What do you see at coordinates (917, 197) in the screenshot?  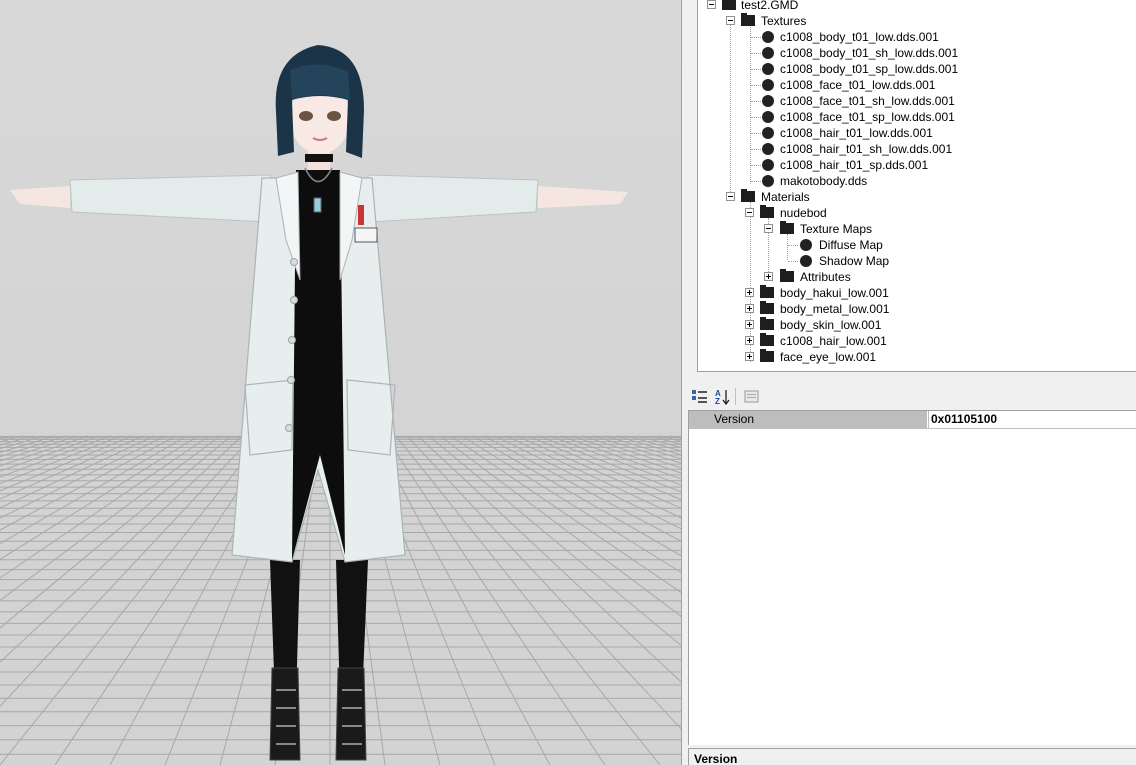 I see `tree-node-materials: Materials` at bounding box center [917, 197].